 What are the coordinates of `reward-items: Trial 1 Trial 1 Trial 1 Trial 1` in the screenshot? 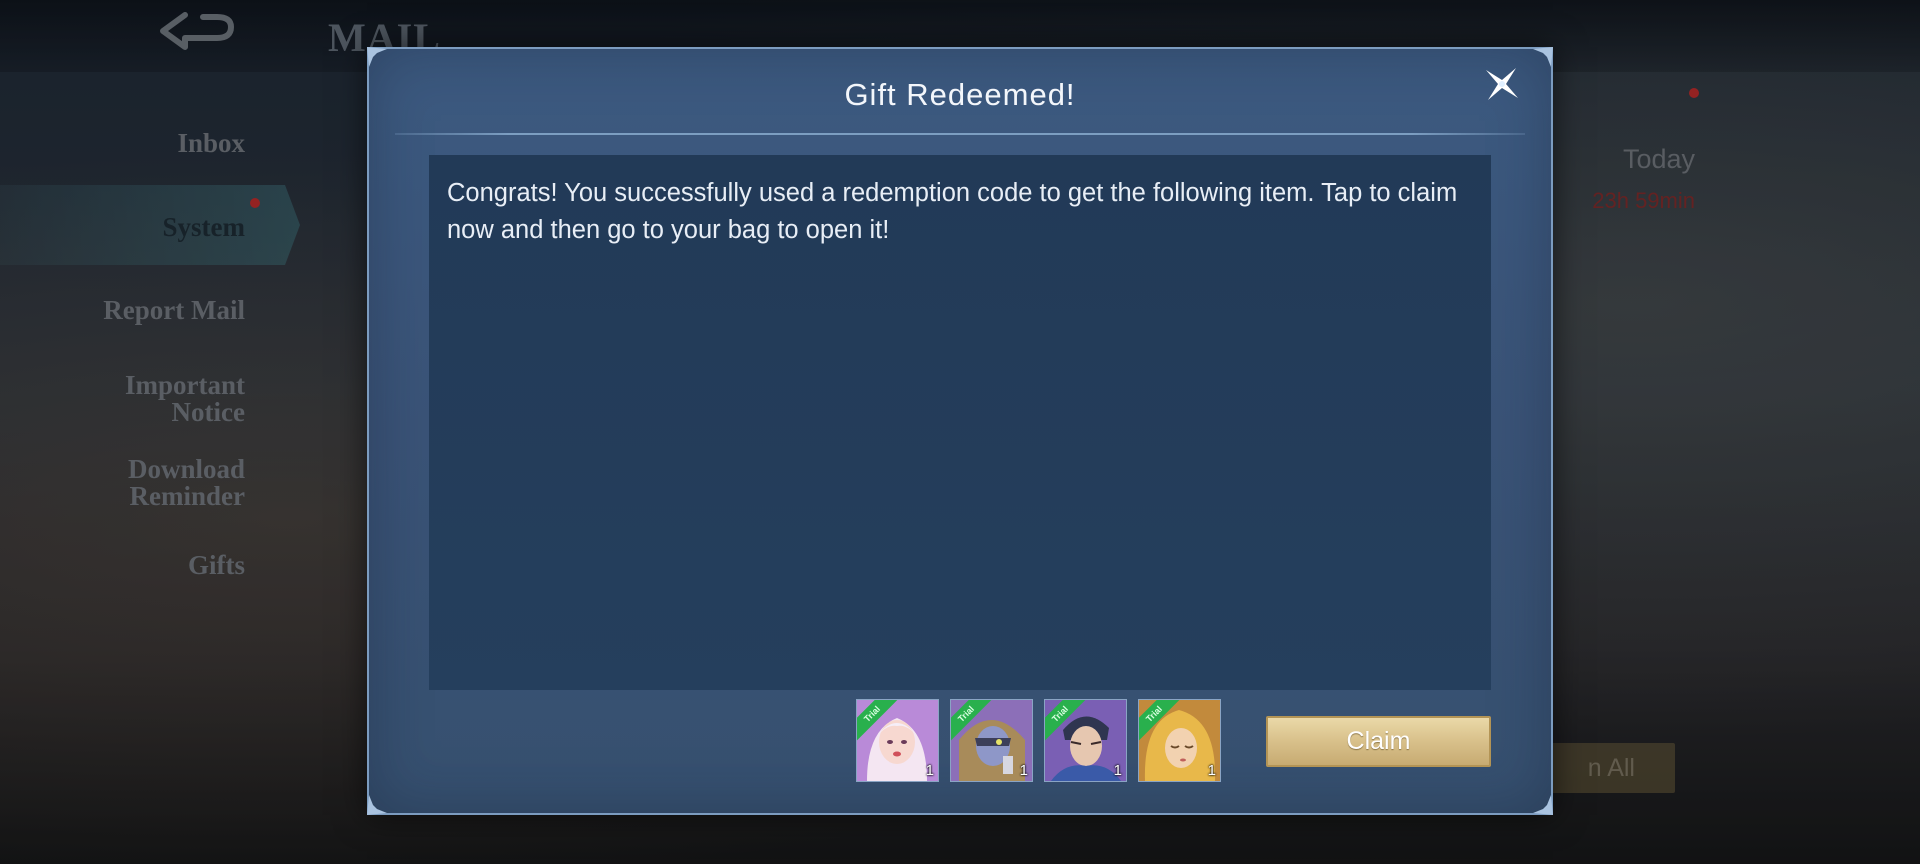 It's located at (1038, 741).